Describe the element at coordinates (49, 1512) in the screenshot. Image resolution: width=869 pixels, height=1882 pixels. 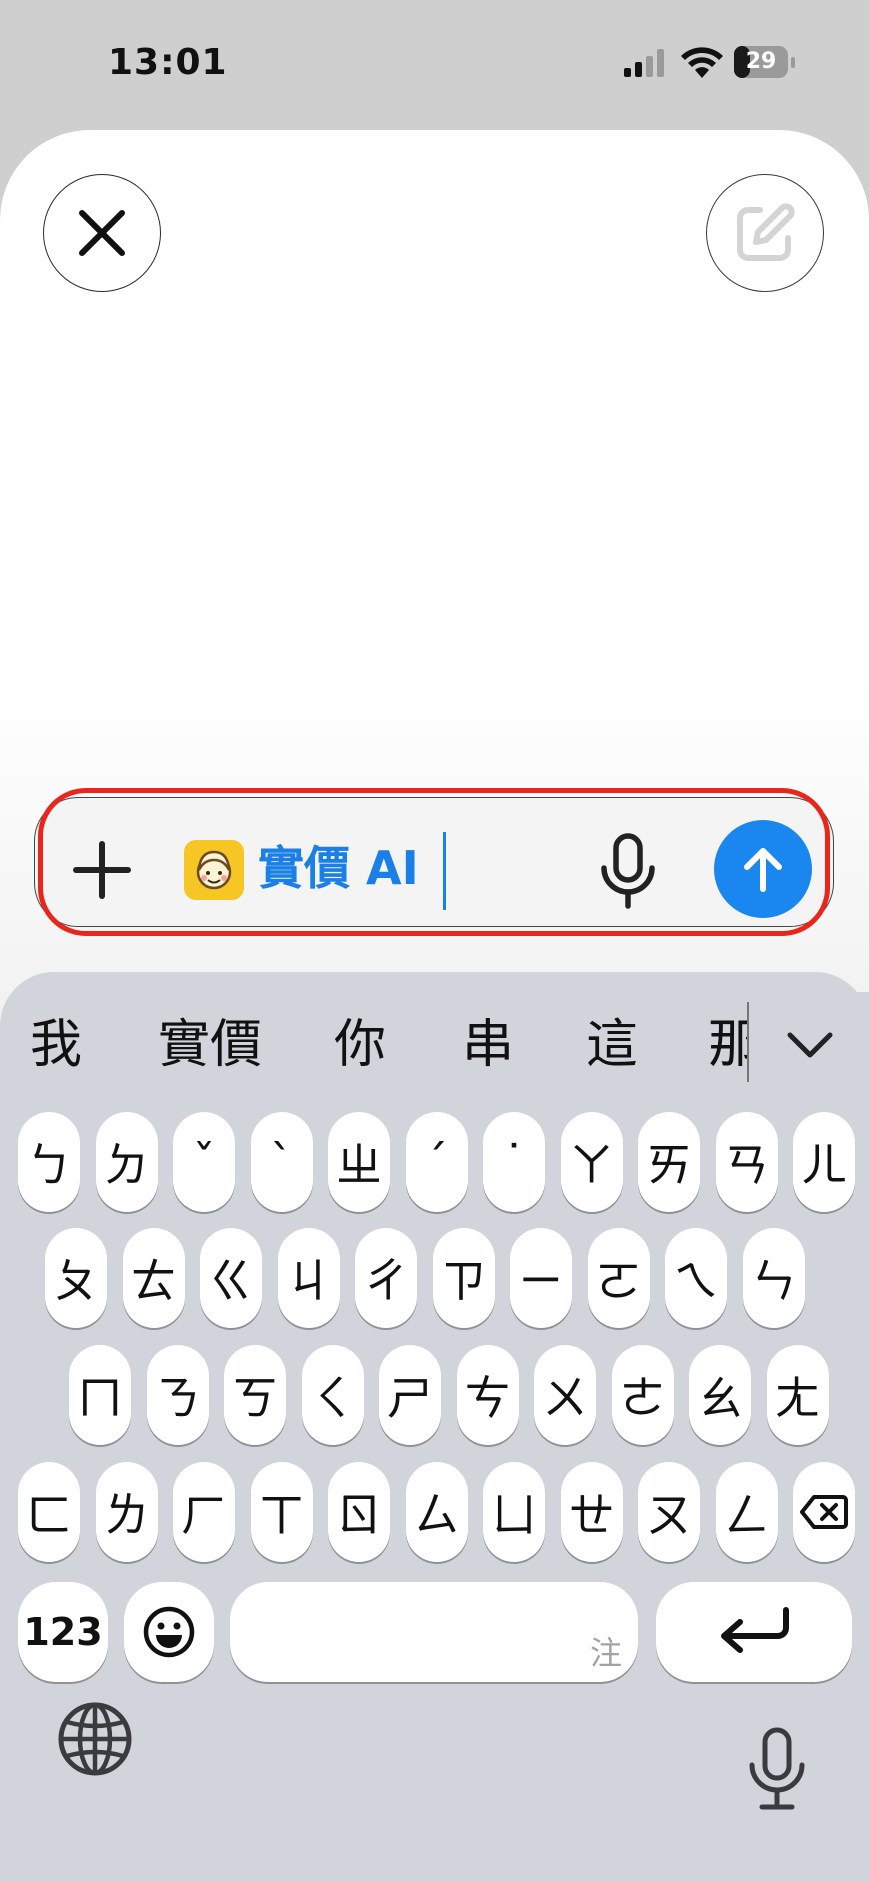
I see `keyboard-key: ㄈ` at that location.